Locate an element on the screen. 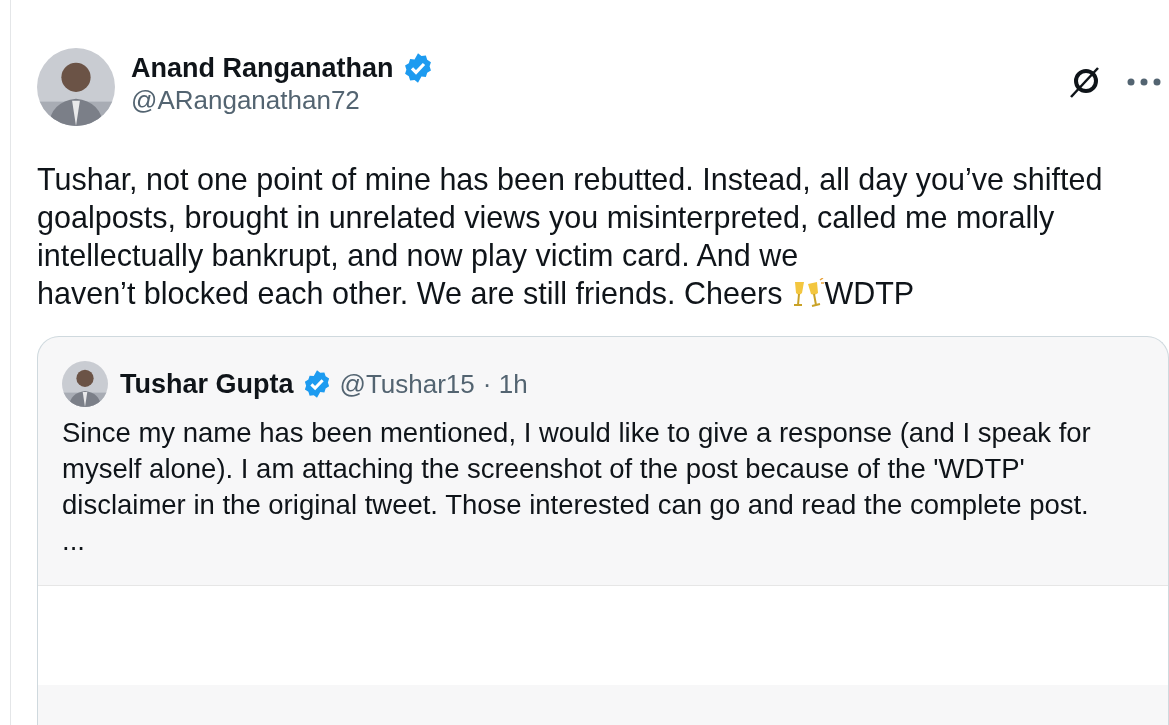  author-name: Tushar Gupta is located at coordinates (207, 384).